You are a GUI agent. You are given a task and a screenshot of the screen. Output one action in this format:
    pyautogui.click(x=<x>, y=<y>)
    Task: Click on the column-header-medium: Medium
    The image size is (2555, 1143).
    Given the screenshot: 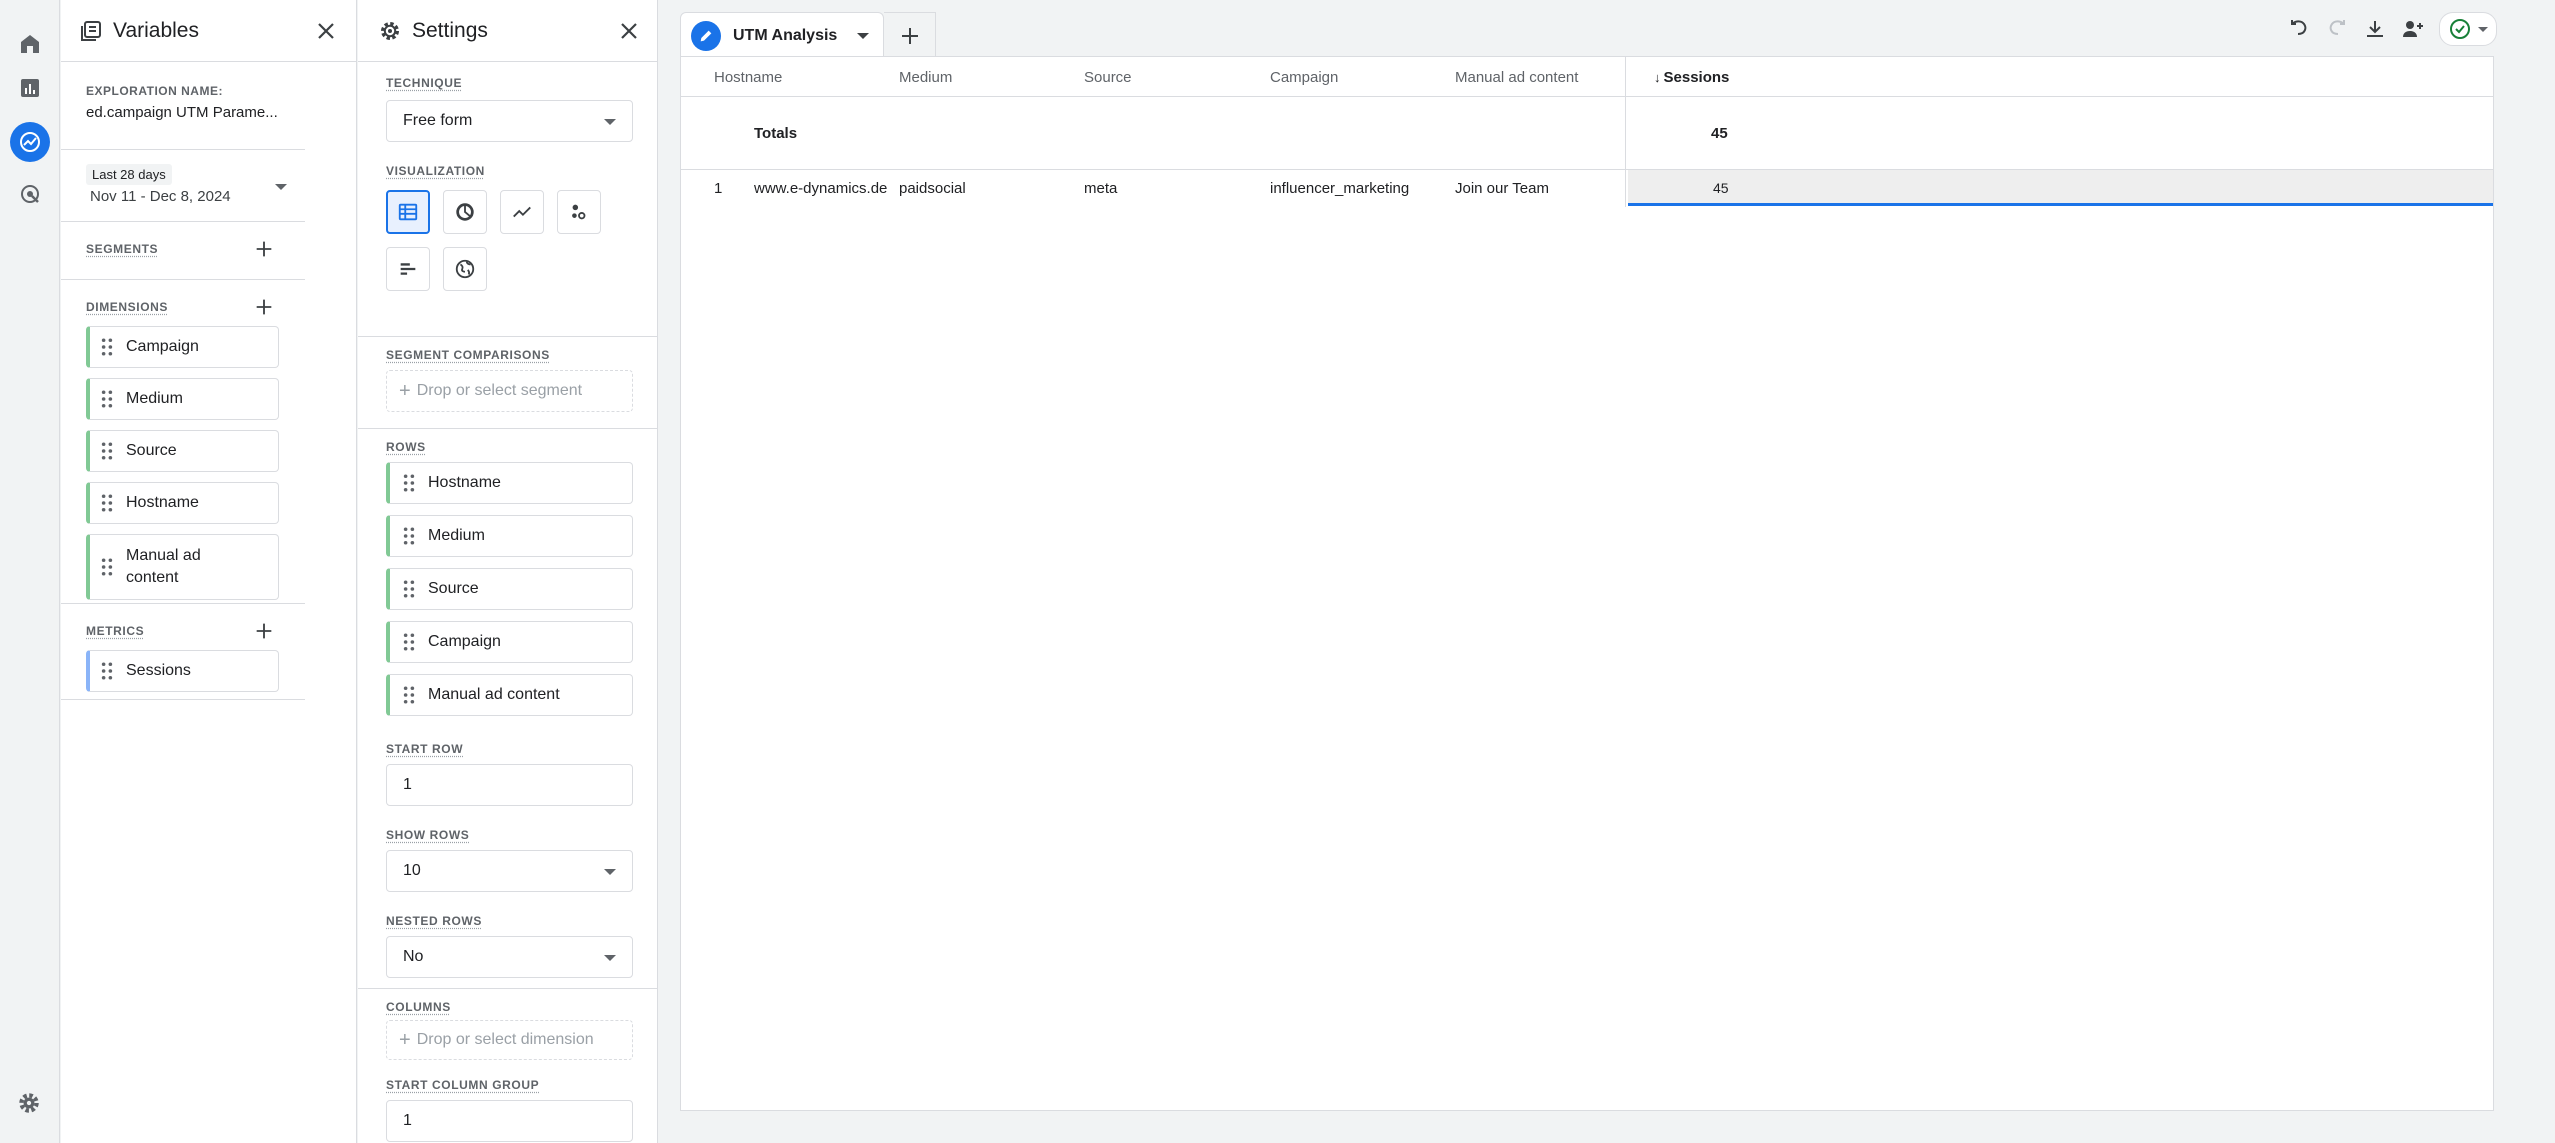 What is the action you would take?
    pyautogui.click(x=925, y=77)
    